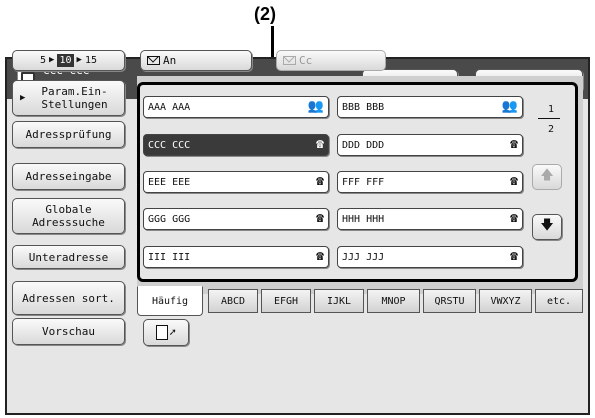  I want to click on entry-label: AAA AAA, so click(169, 107).